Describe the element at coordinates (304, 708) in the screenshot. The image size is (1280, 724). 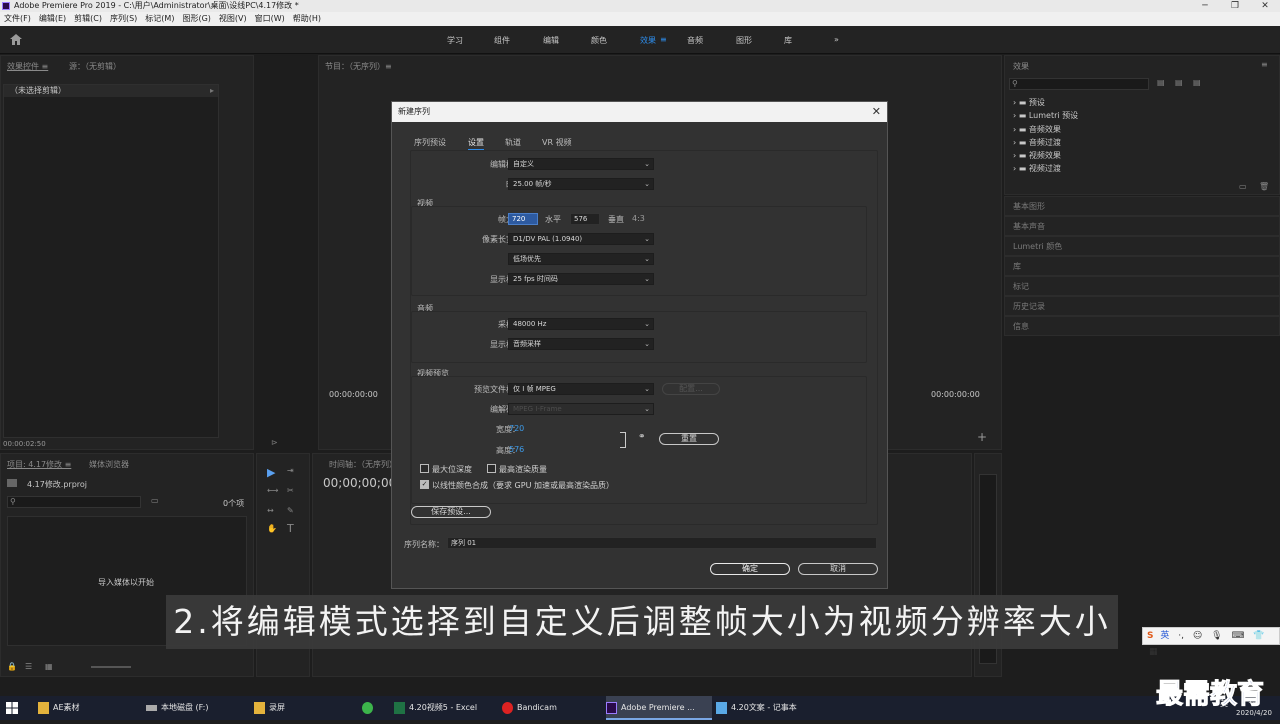
I see `taskbar-item-recording: 录屏` at that location.